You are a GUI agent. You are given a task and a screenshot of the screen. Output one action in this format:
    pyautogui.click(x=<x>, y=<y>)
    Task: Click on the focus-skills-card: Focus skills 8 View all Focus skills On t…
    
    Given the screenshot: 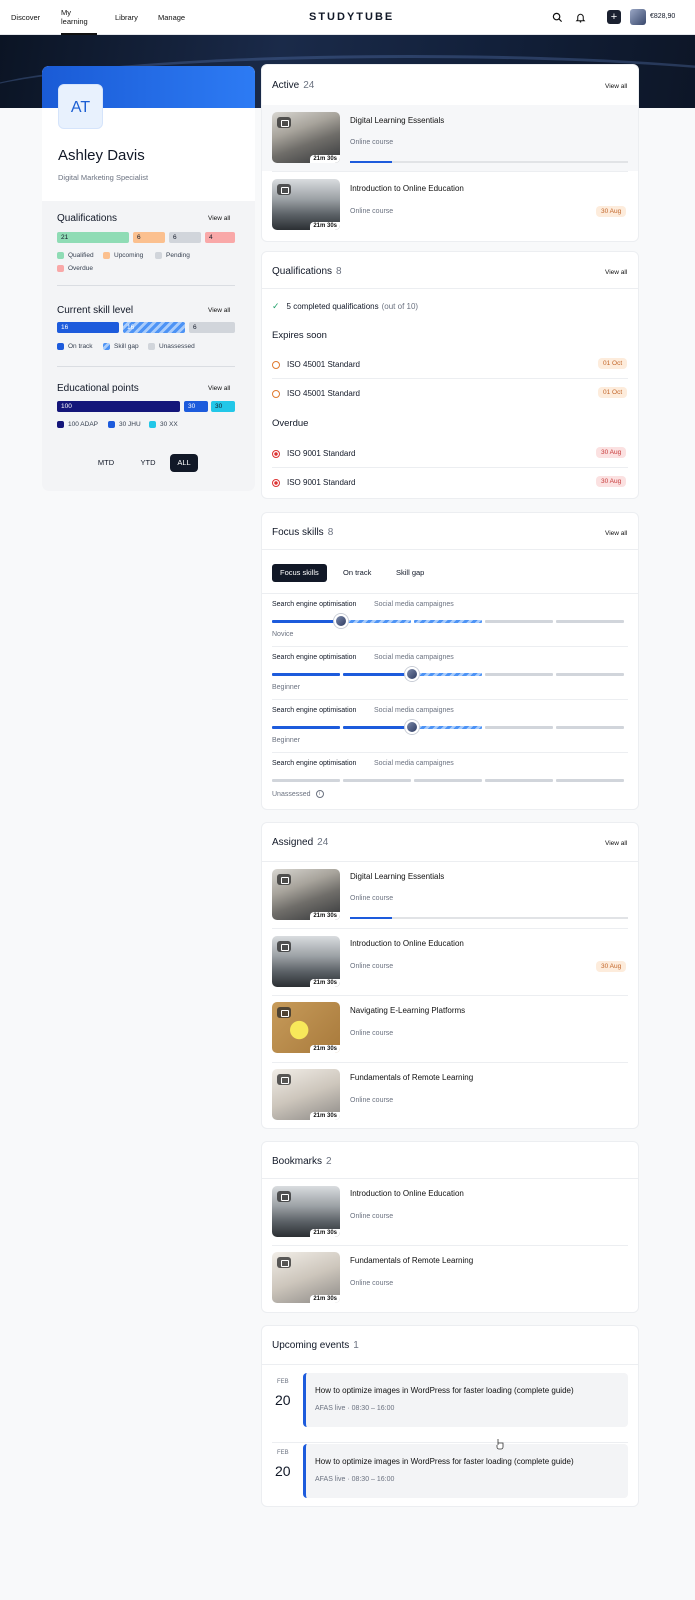 What is the action you would take?
    pyautogui.click(x=450, y=661)
    